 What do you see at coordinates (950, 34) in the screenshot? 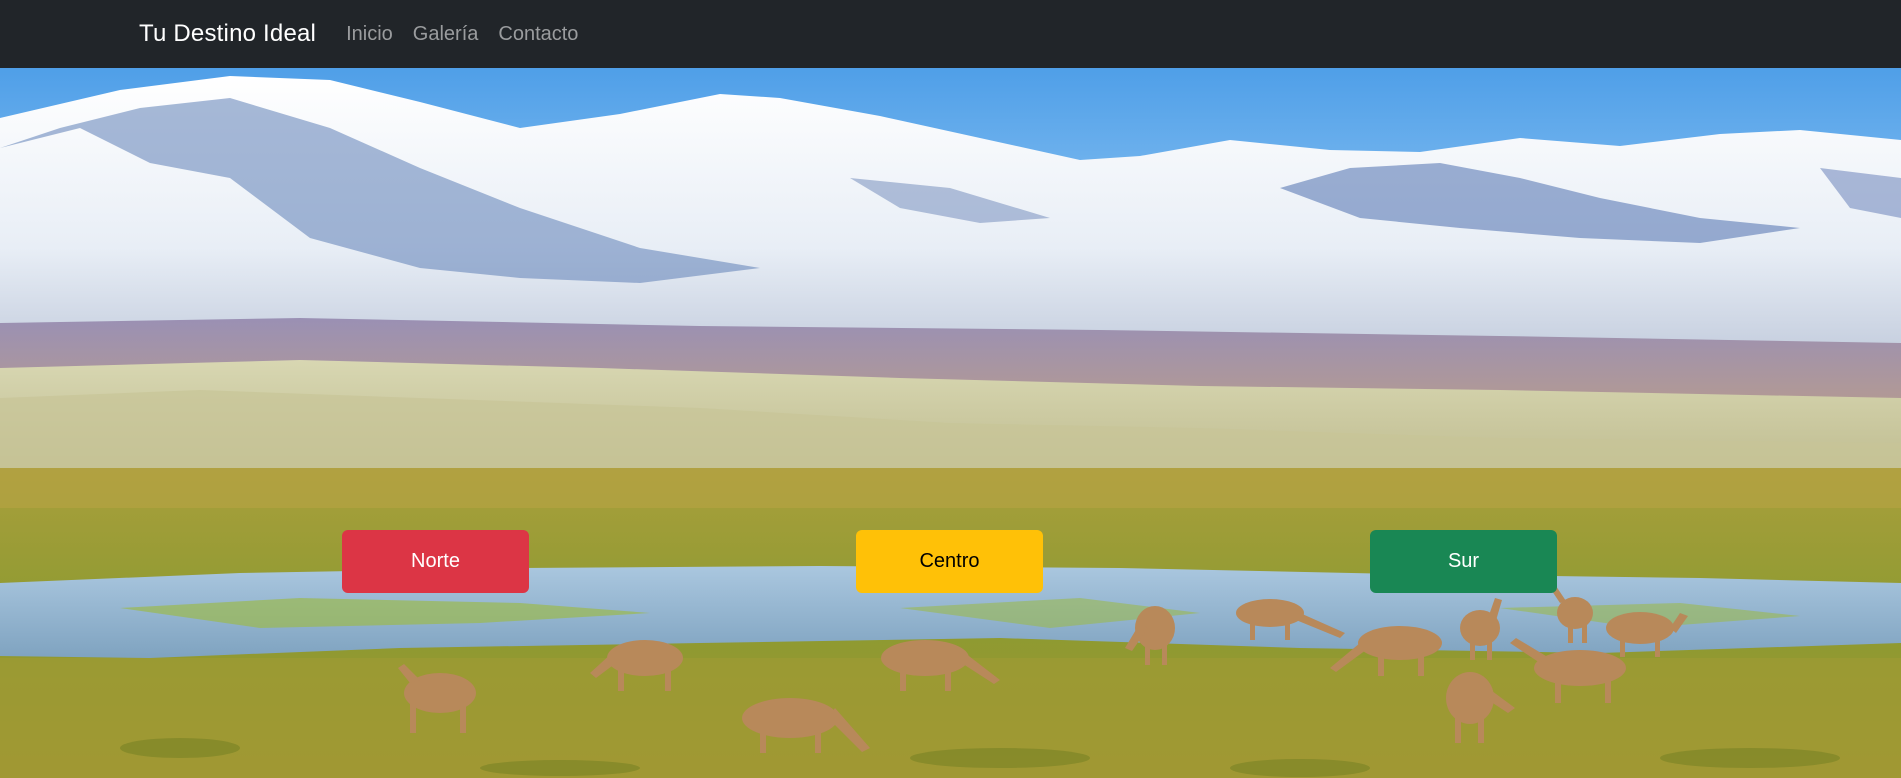
I see `navbar: Tu Destino Ideal Inicio Galería Contacto` at bounding box center [950, 34].